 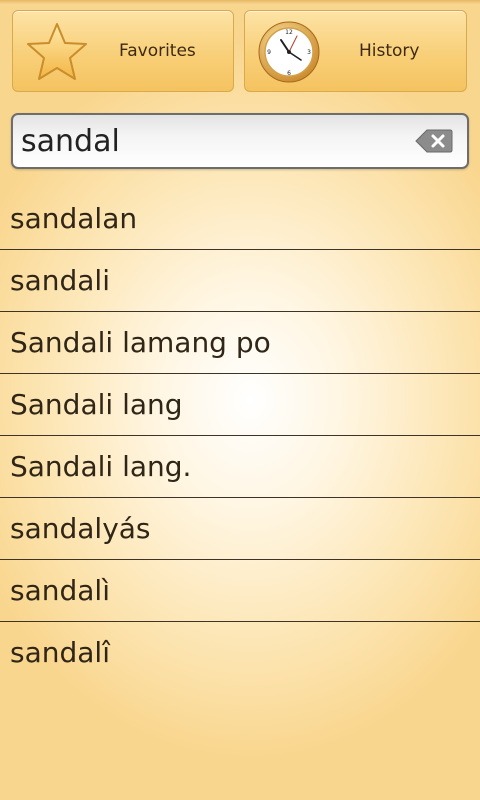 What do you see at coordinates (240, 529) in the screenshot?
I see `list-item: sandalyás` at bounding box center [240, 529].